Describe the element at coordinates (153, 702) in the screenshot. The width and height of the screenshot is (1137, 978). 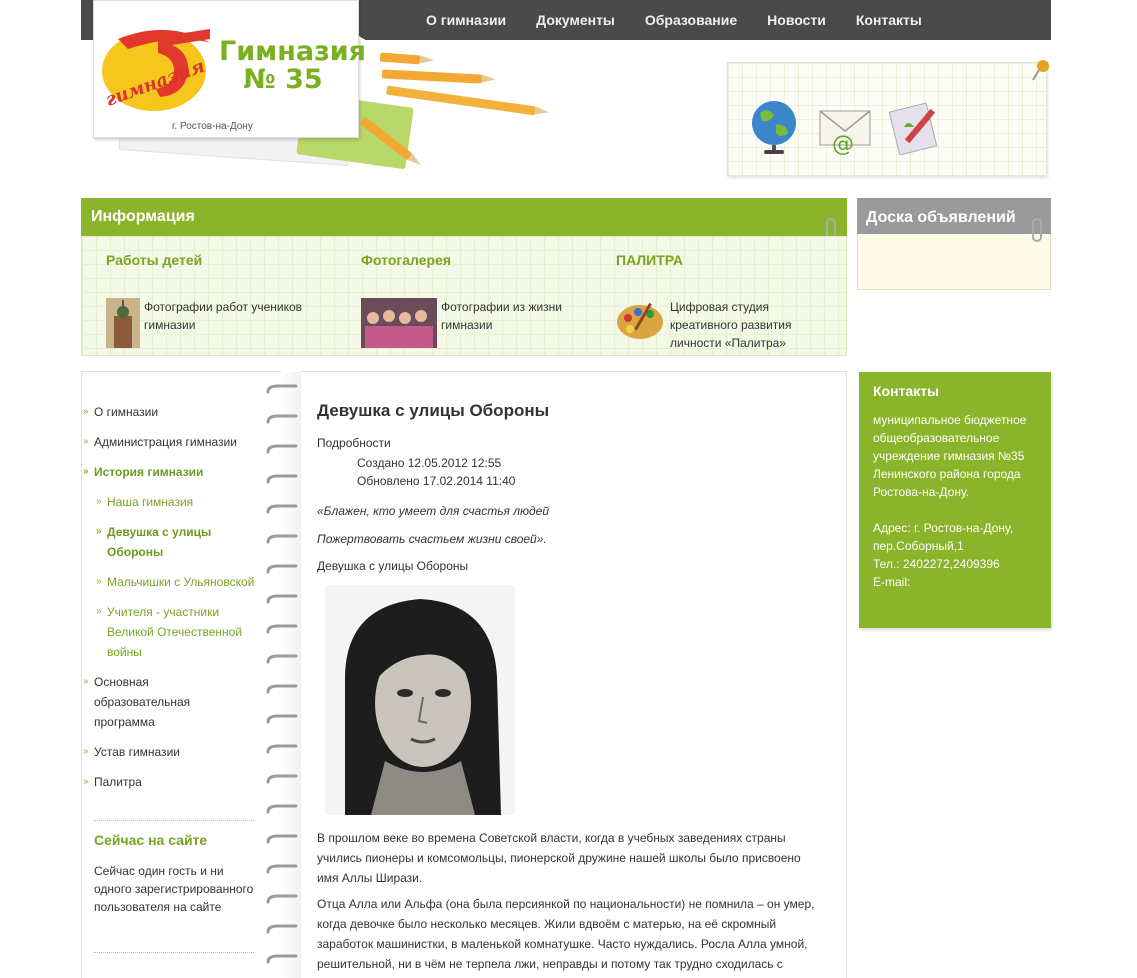
I see `menu-item-education-program: Основная образовательная программа` at that location.